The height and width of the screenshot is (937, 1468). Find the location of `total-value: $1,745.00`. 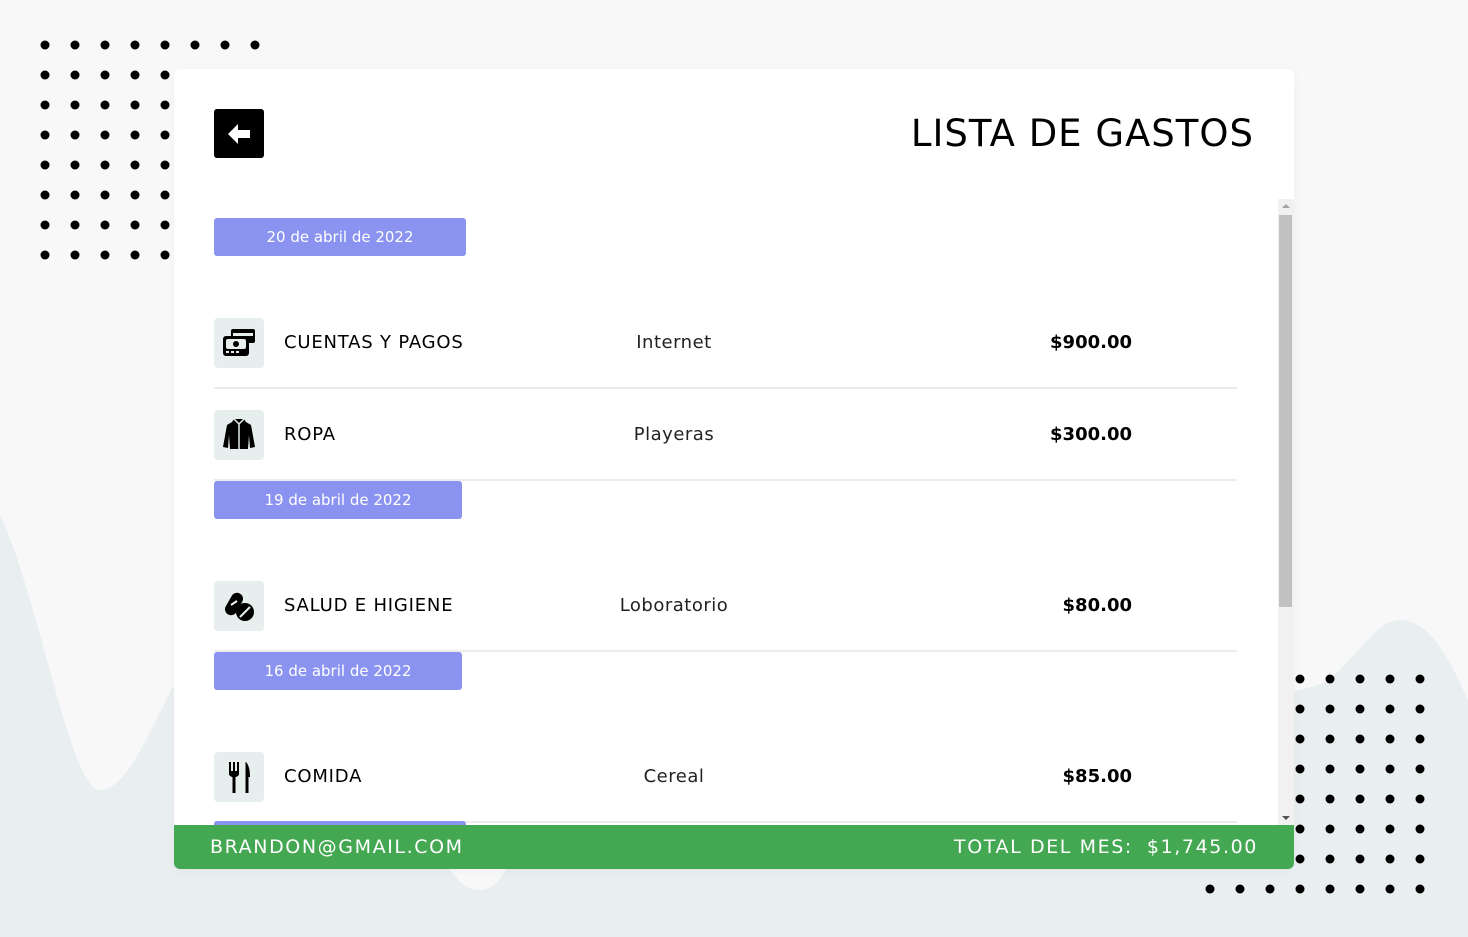

total-value: $1,745.00 is located at coordinates (1202, 847).